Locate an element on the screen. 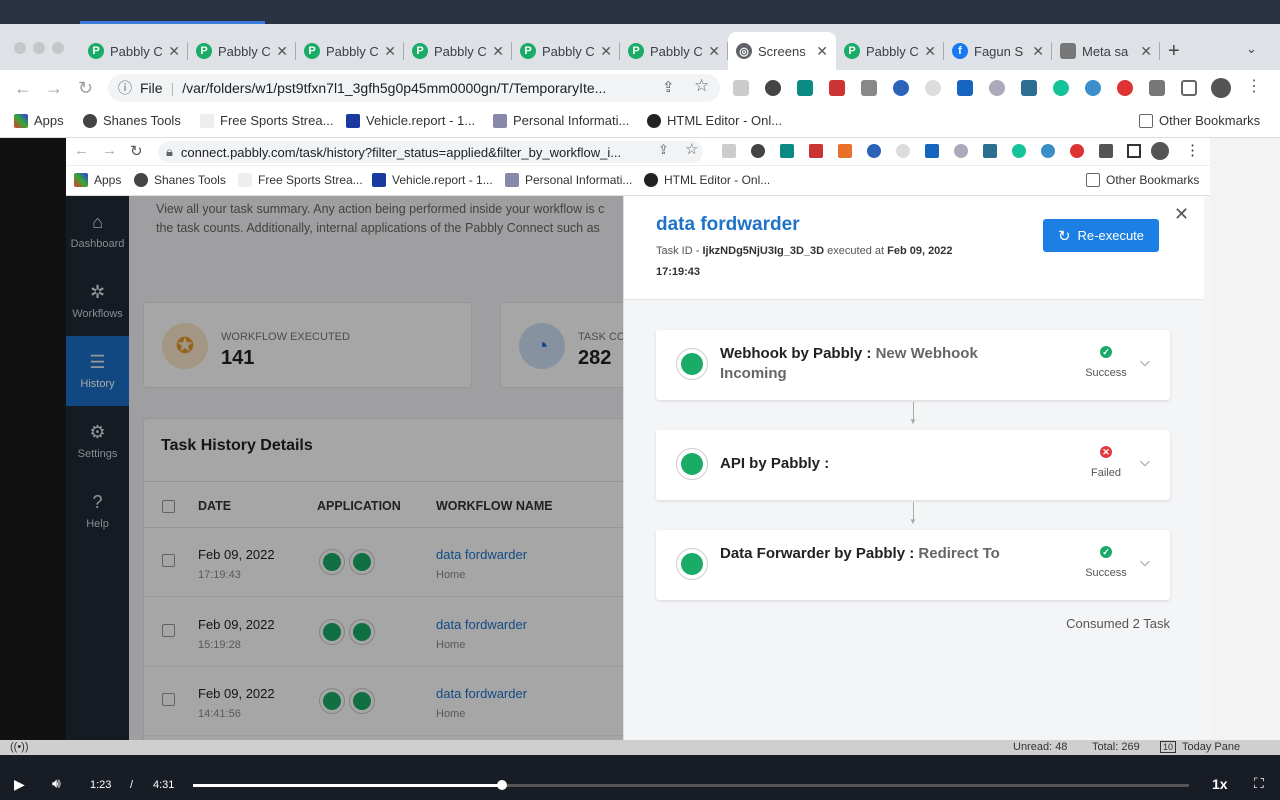 This screenshot has width=1280, height=800. play-icon: ▶ is located at coordinates (19, 784).